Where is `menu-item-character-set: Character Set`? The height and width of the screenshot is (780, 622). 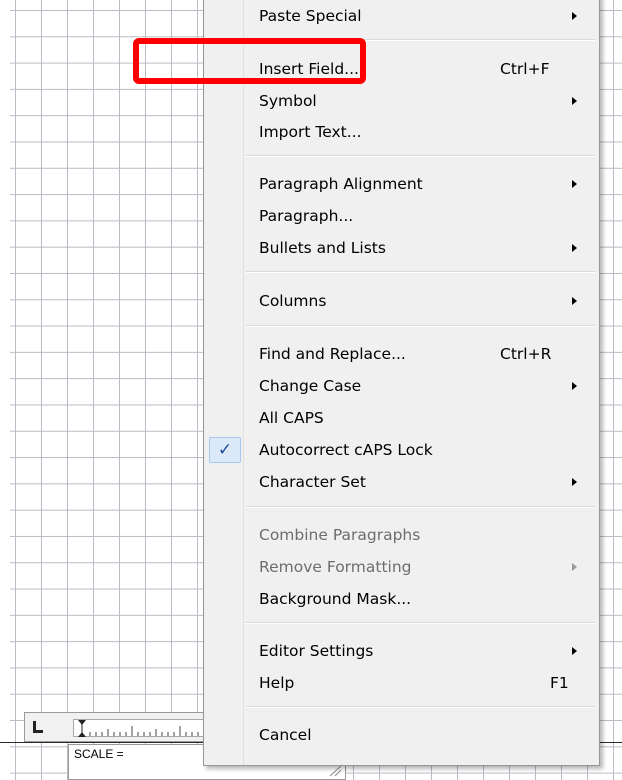 menu-item-character-set: Character Set is located at coordinates (401, 482).